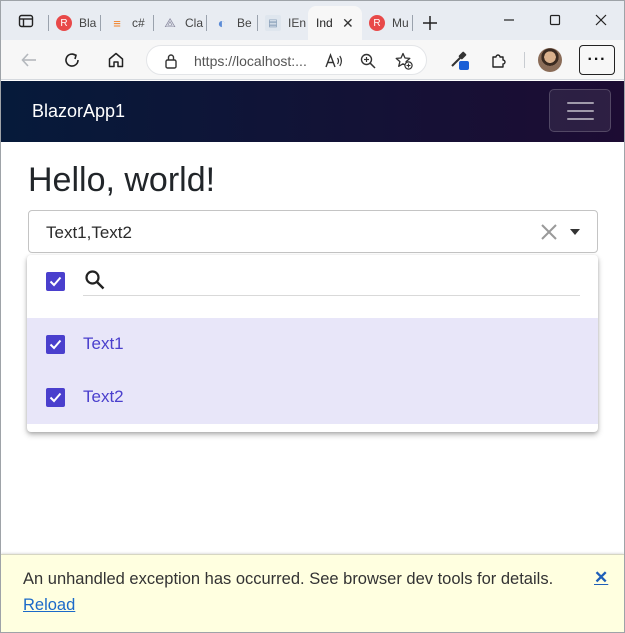 This screenshot has height=633, width=625. I want to click on select-all-checkbox, so click(55, 281).